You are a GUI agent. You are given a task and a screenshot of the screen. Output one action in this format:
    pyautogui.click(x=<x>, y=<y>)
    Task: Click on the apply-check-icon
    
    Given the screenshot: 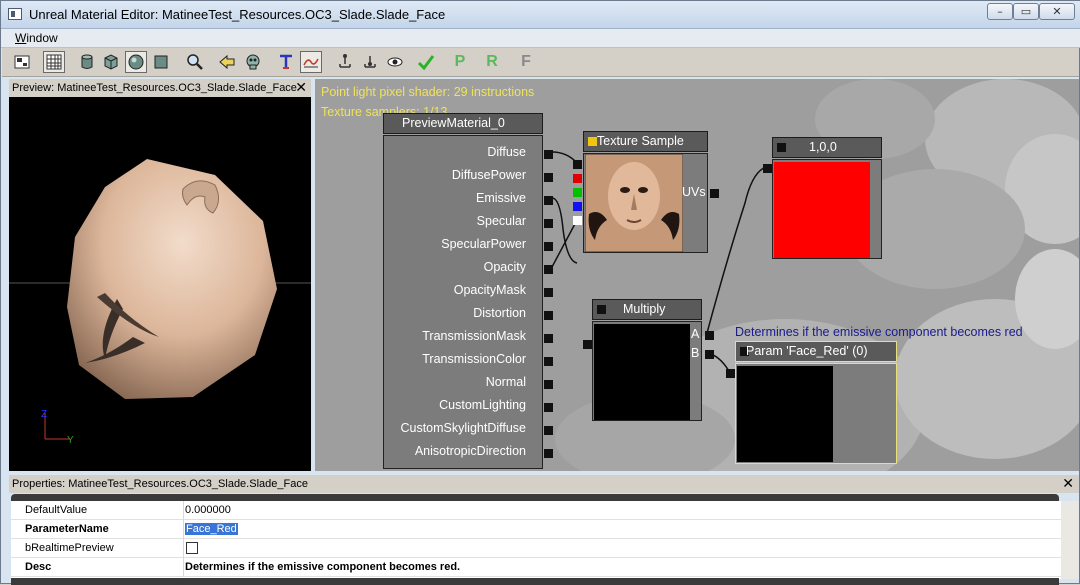 What is the action you would take?
    pyautogui.click(x=426, y=62)
    